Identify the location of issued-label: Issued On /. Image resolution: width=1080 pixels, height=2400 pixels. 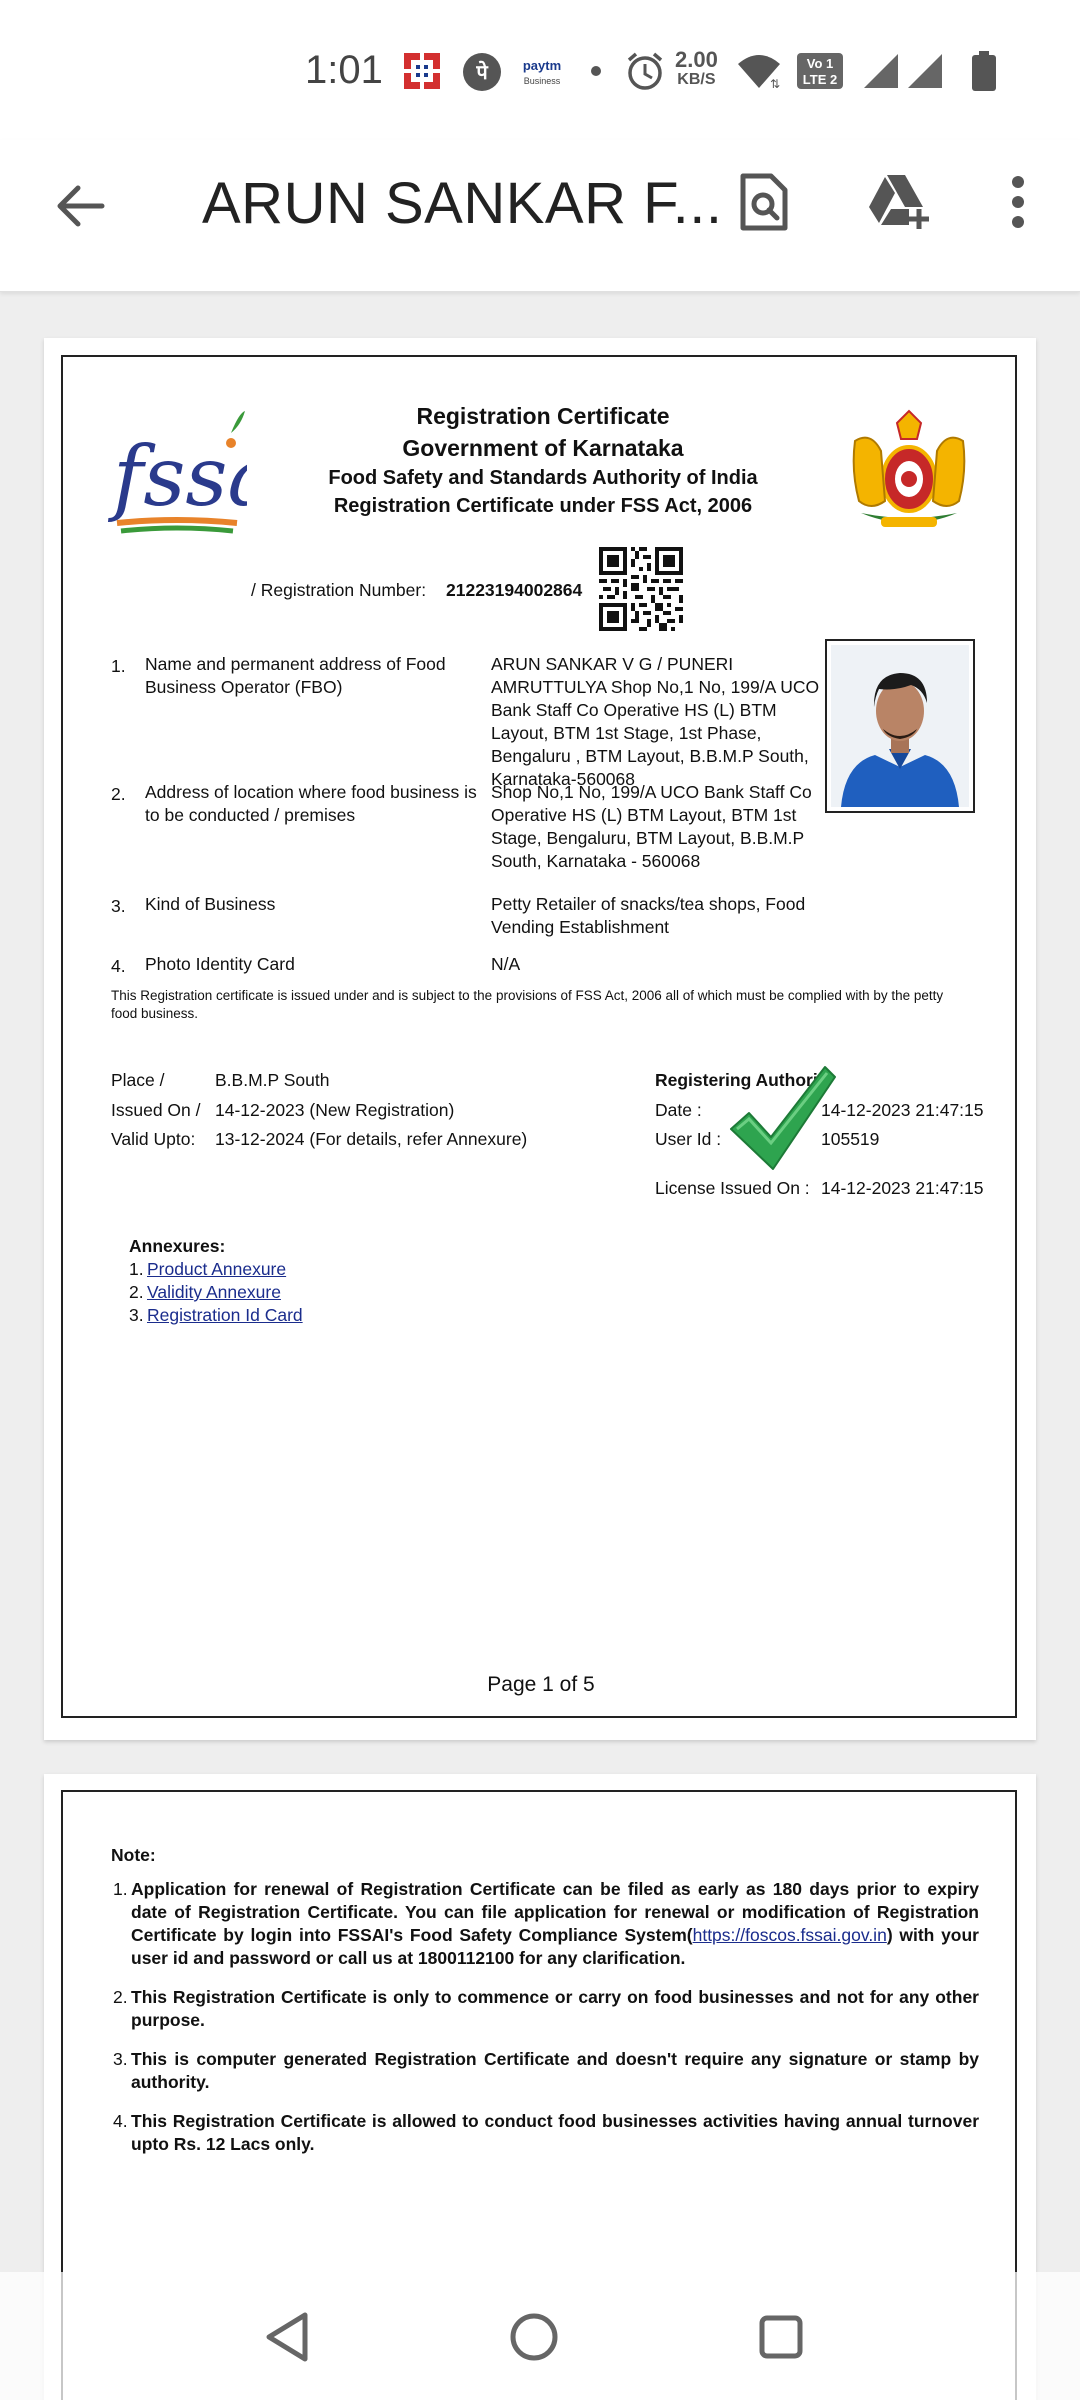
(156, 1110).